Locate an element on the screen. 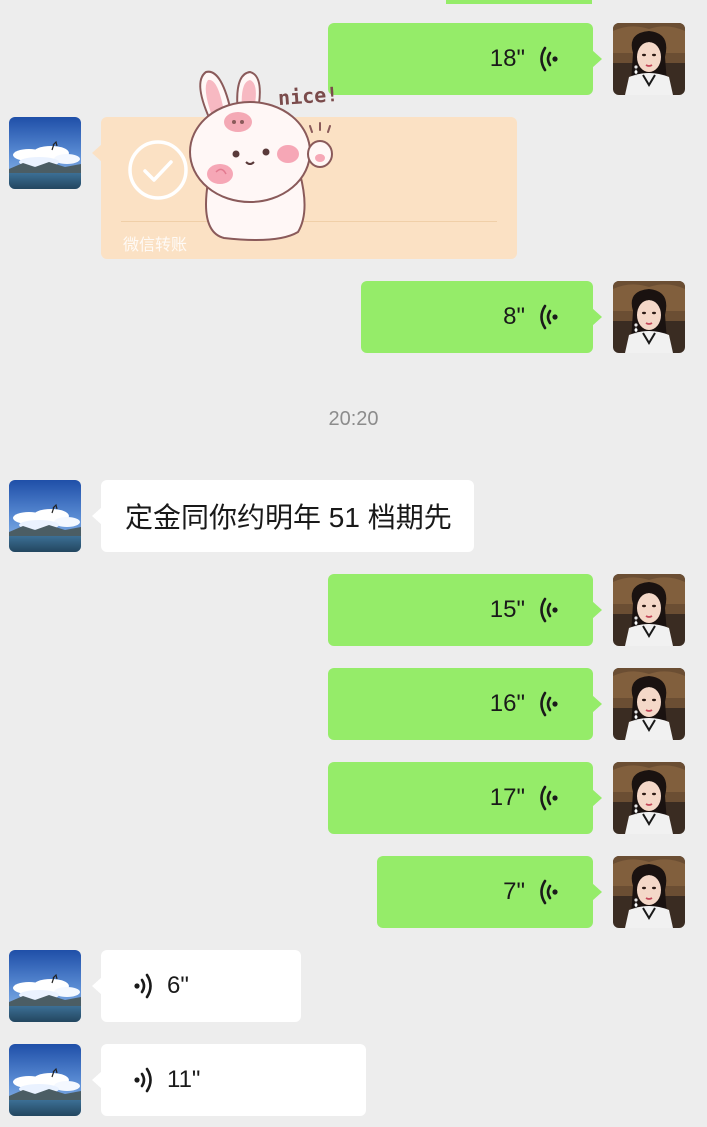 The height and width of the screenshot is (1127, 707). outgoing-voice-message: 18" is located at coordinates (465, 59).